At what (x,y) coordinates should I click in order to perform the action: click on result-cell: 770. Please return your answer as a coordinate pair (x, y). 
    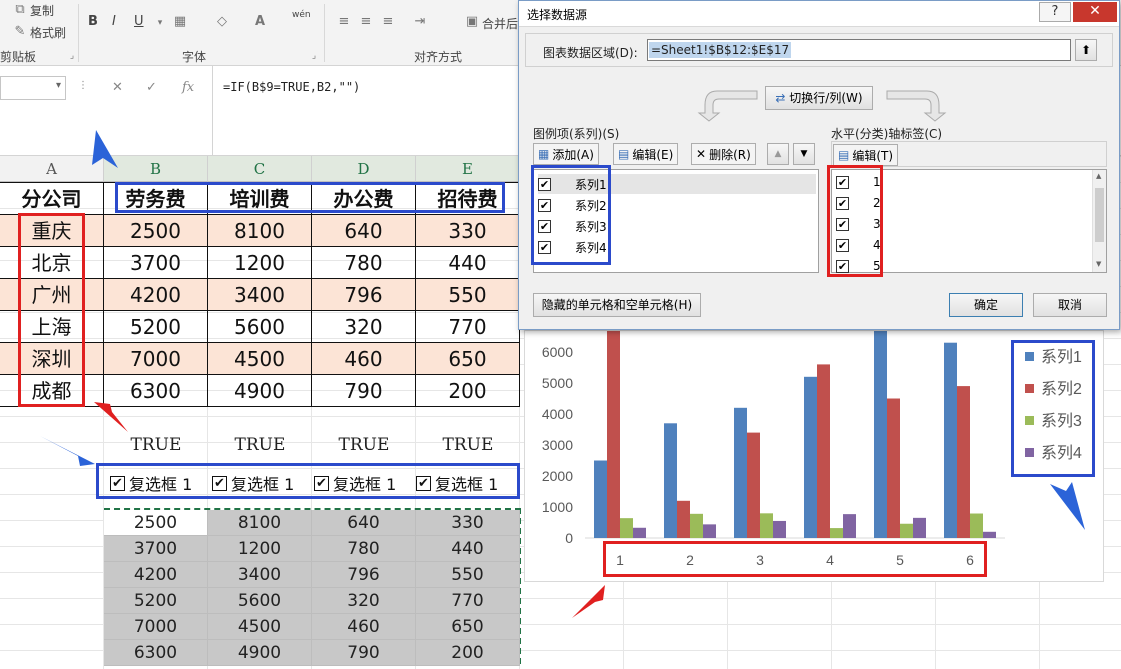
    Looking at the image, I should click on (468, 601).